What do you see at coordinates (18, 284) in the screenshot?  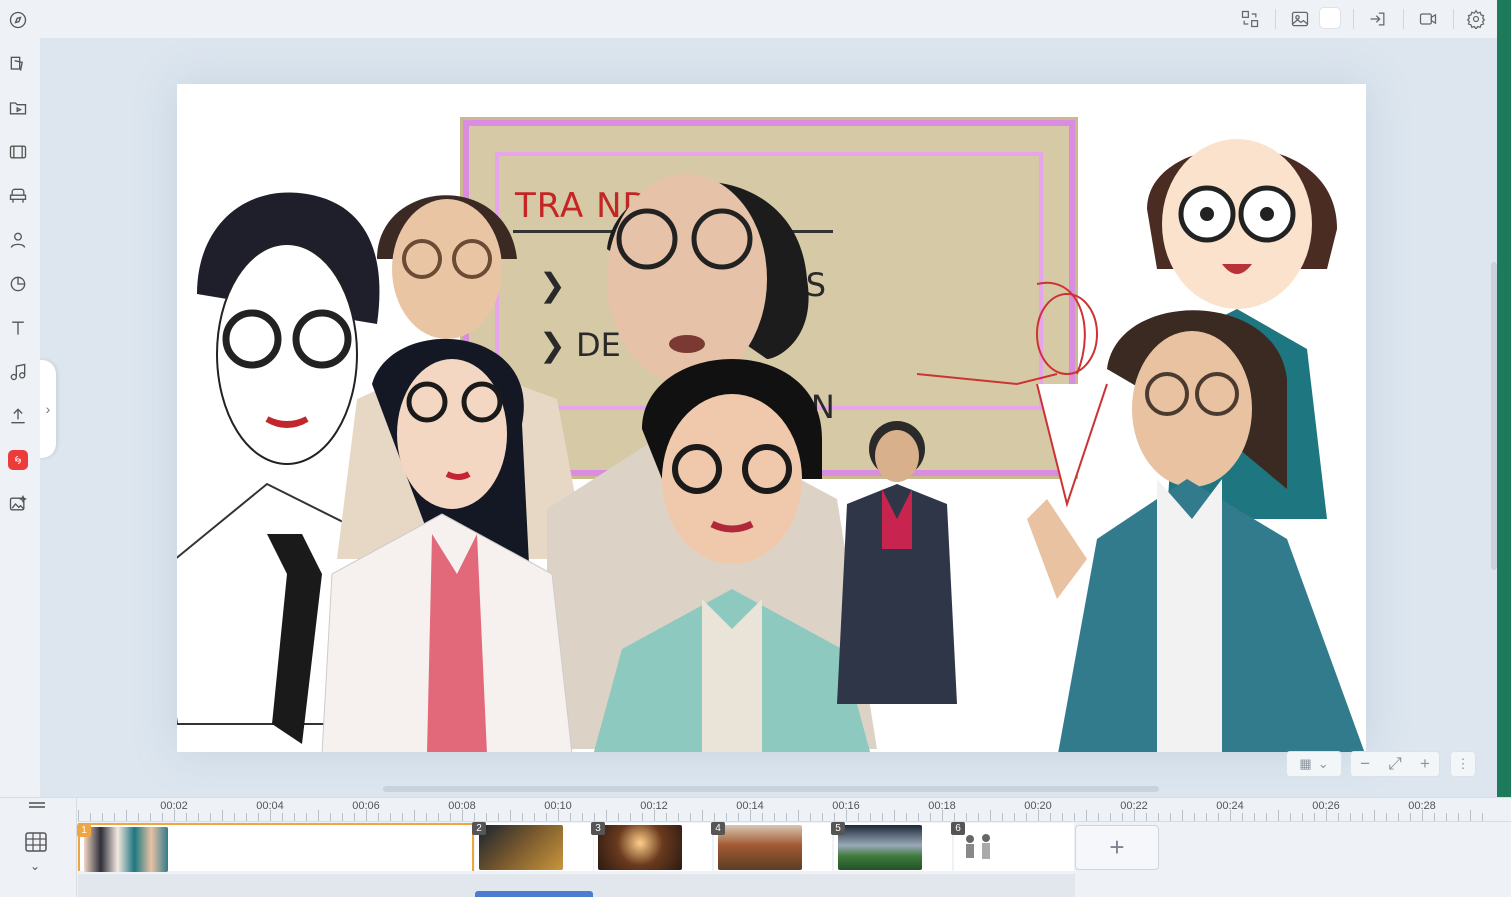 I see `chart-icon` at bounding box center [18, 284].